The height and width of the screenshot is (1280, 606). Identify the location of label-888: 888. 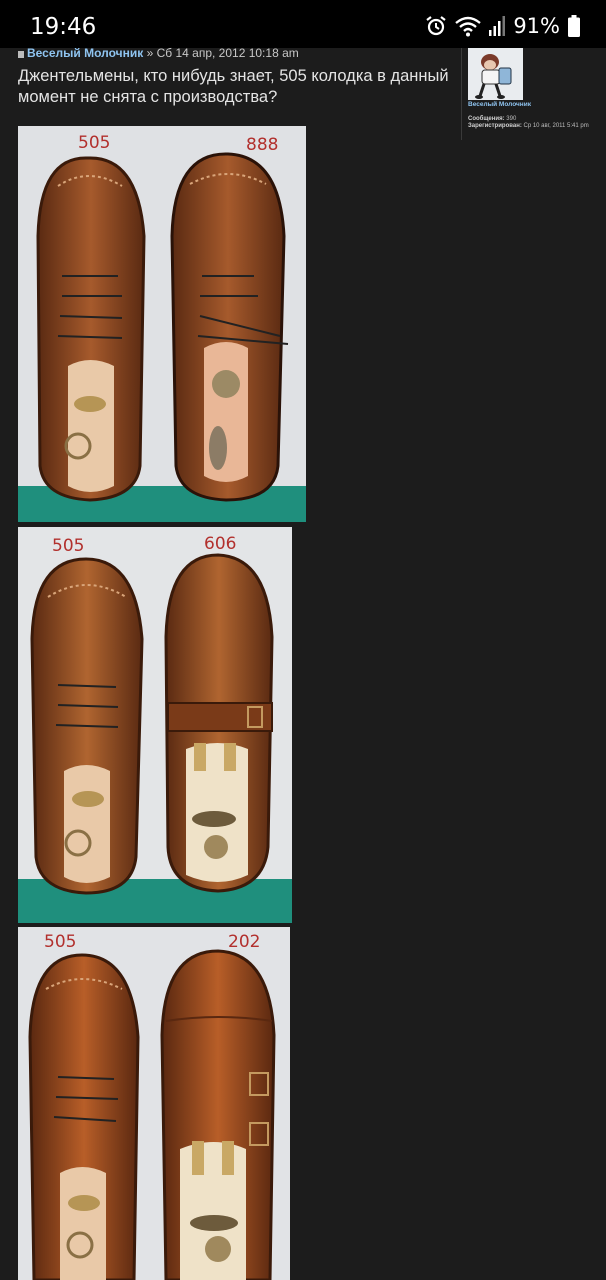
(262, 145).